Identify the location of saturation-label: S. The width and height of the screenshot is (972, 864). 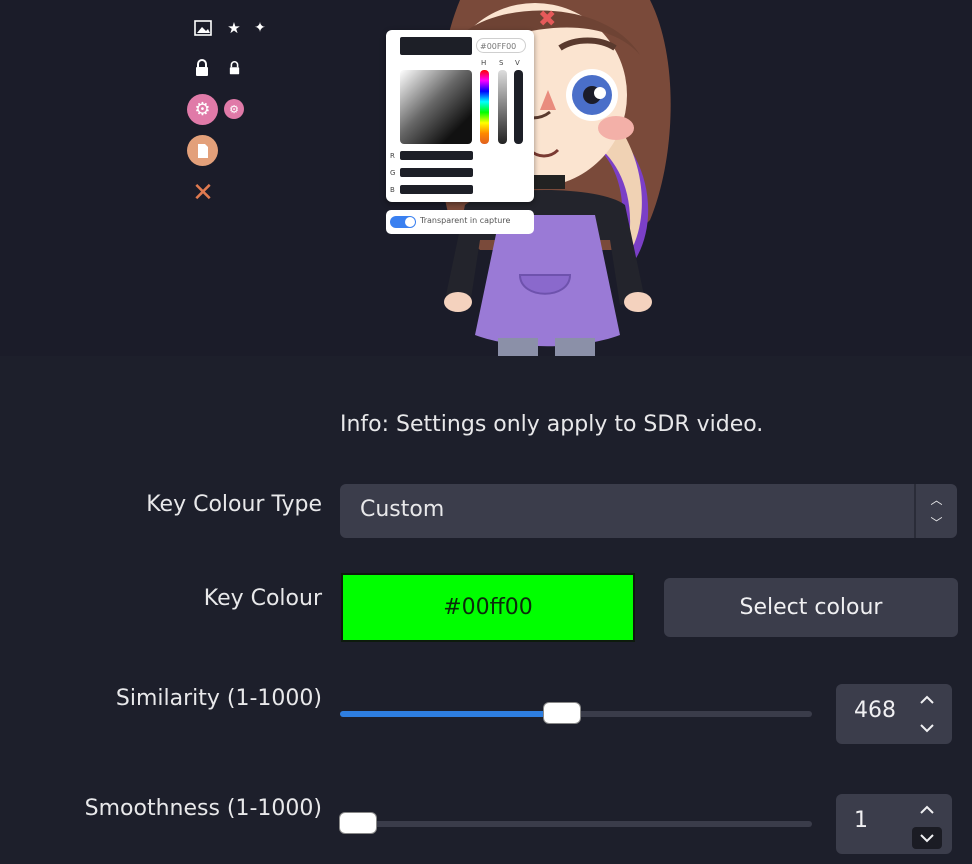
(501, 63).